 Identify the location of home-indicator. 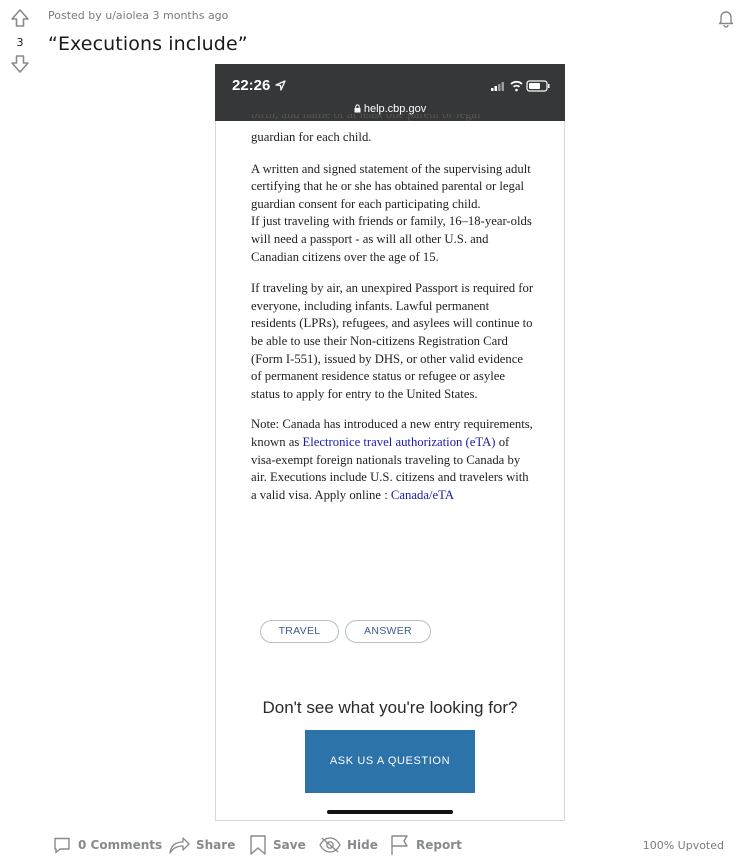
(390, 812).